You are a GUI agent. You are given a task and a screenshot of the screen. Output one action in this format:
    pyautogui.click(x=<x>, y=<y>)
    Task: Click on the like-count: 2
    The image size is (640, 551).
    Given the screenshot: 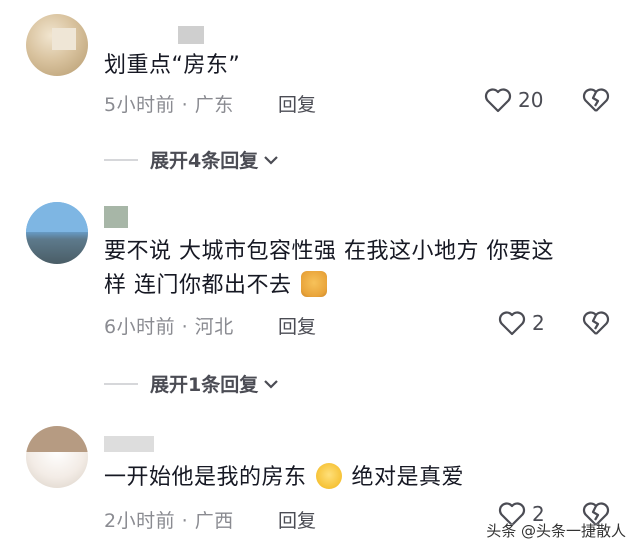 What is the action you would take?
    pyautogui.click(x=538, y=323)
    